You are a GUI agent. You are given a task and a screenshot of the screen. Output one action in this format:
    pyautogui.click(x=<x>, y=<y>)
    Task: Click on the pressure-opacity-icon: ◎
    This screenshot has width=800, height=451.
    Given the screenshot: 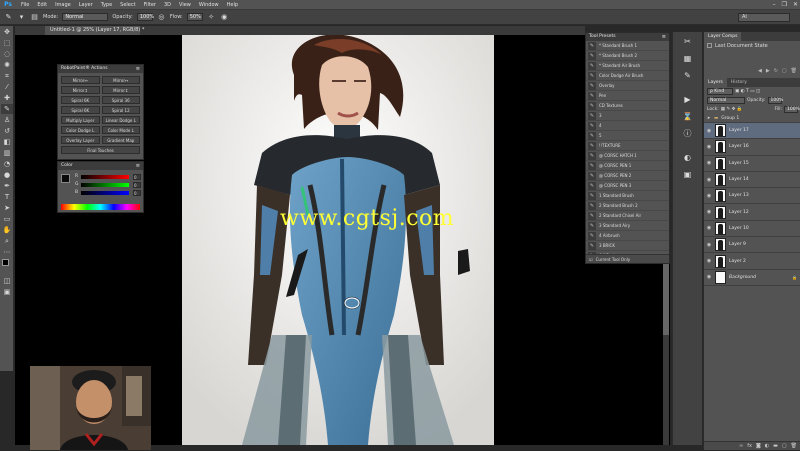 What is the action you would take?
    pyautogui.click(x=161, y=17)
    